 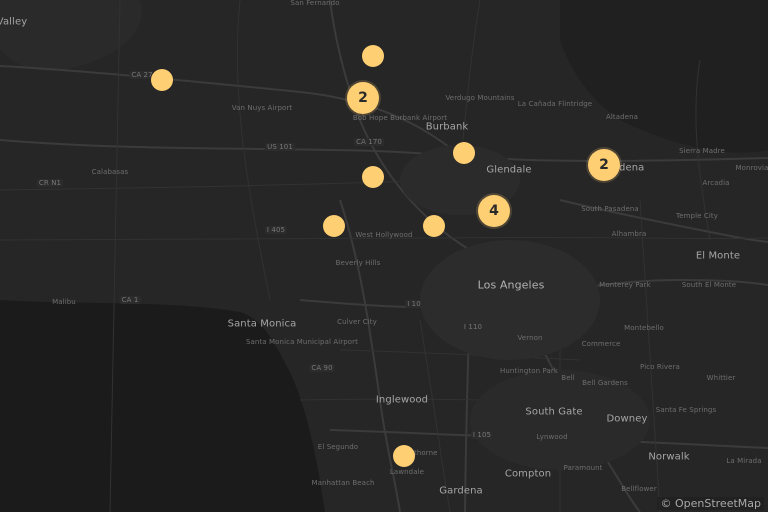 I want to click on place-label-altadena: Altadena, so click(x=622, y=117).